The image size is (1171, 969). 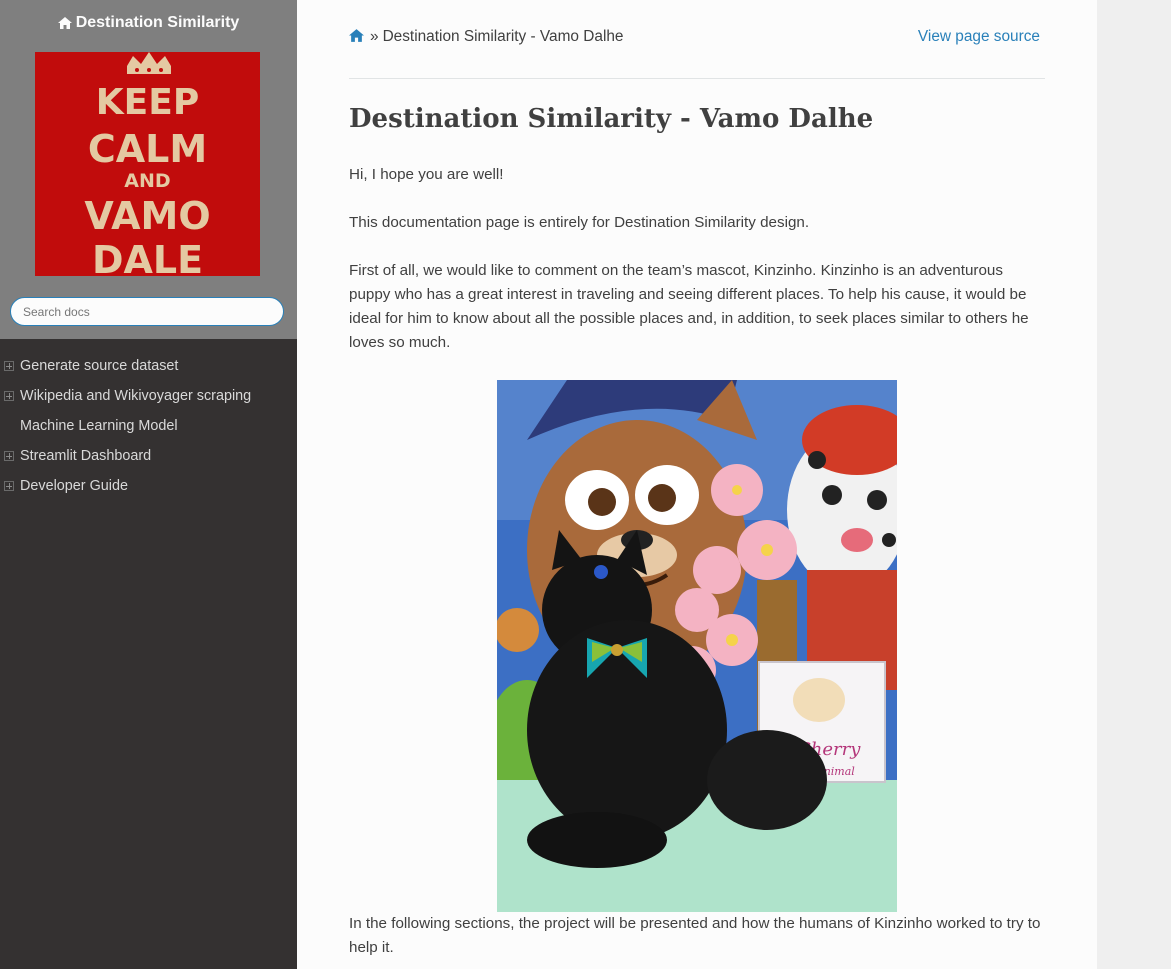 What do you see at coordinates (503, 36) in the screenshot?
I see `breadcrumb-current: Destination Similarity - Vamo Dalhe` at bounding box center [503, 36].